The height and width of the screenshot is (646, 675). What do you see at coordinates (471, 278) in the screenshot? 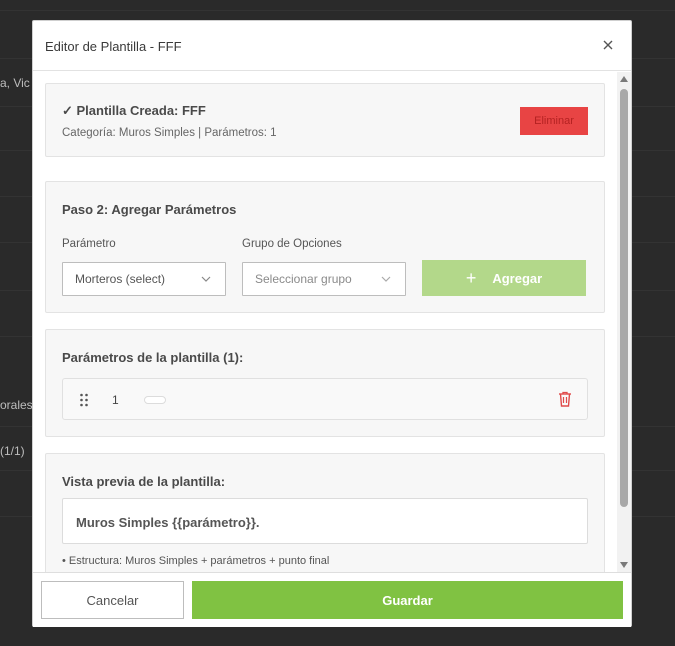
I see `plus-icon: +` at bounding box center [471, 278].